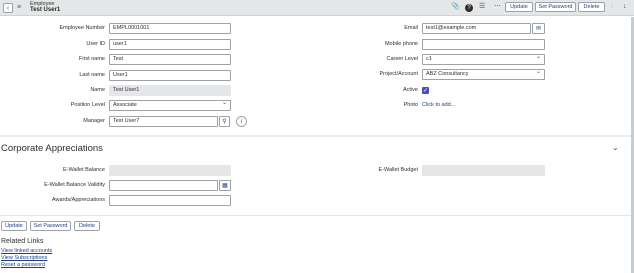 The width and height of the screenshot is (634, 273). Describe the element at coordinates (411, 28) in the screenshot. I see `email-label: Email` at that location.